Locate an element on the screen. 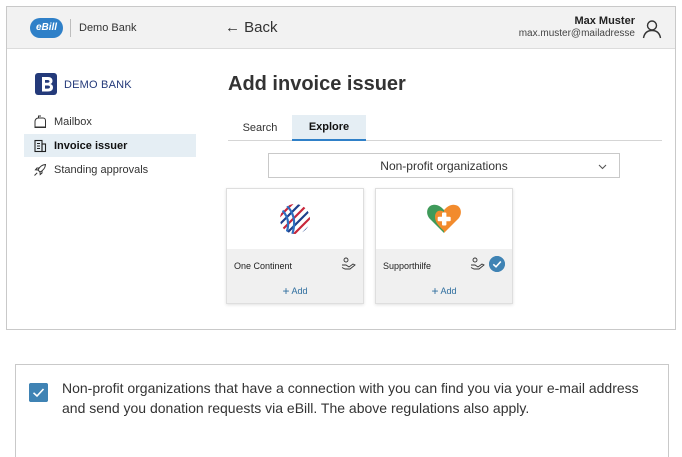 This screenshot has width=682, height=457. issuer-name: Supporthilfe is located at coordinates (407, 266).